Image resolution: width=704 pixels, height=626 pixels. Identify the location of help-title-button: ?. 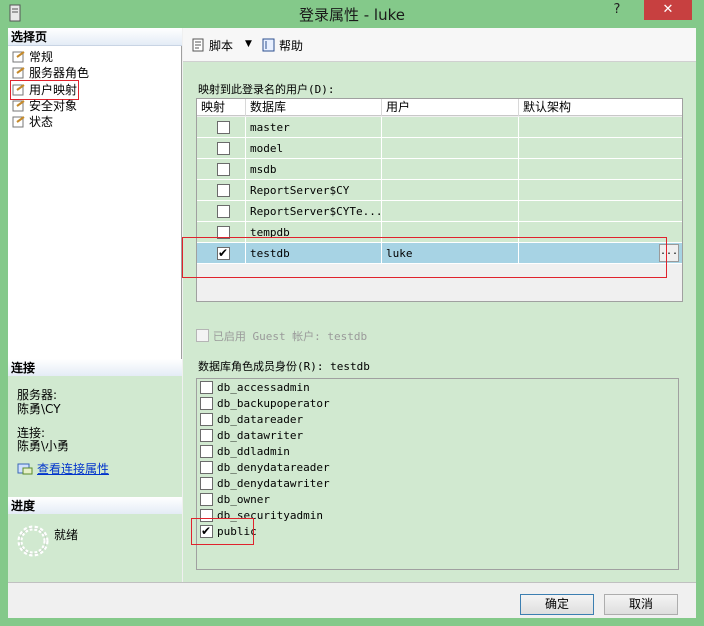
(617, 10).